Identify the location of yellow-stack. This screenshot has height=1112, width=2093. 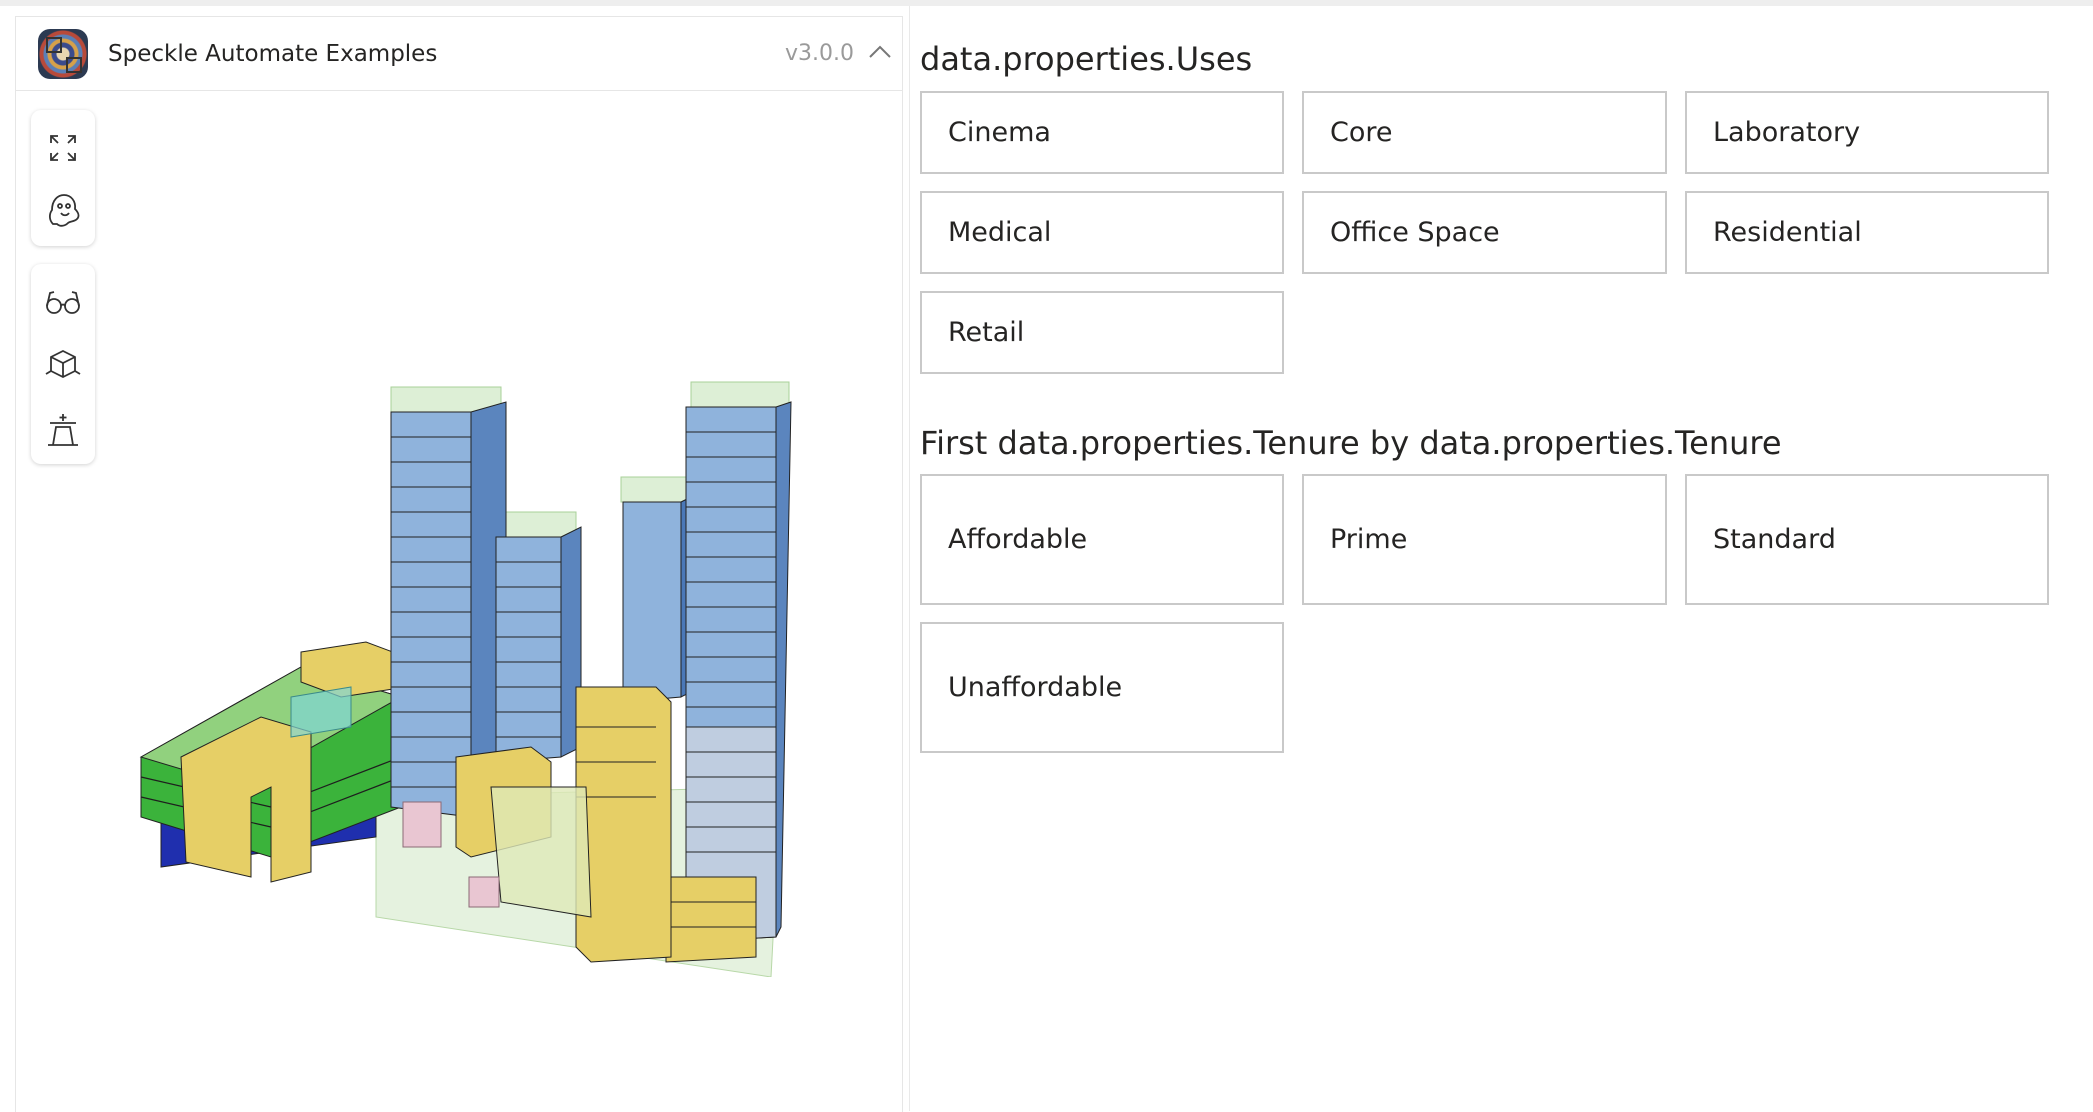
(623, 824).